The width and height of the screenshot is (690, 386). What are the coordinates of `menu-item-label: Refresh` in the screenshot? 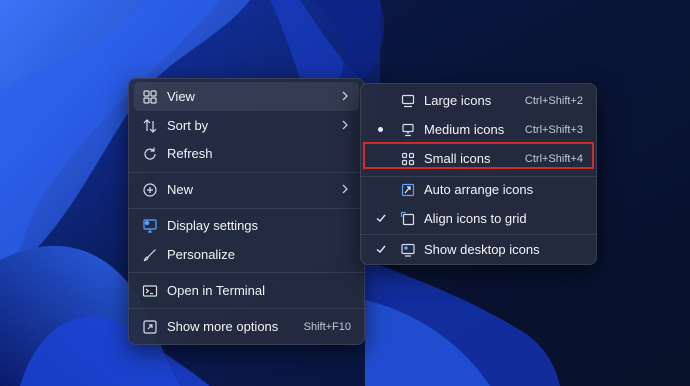 It's located at (190, 153).